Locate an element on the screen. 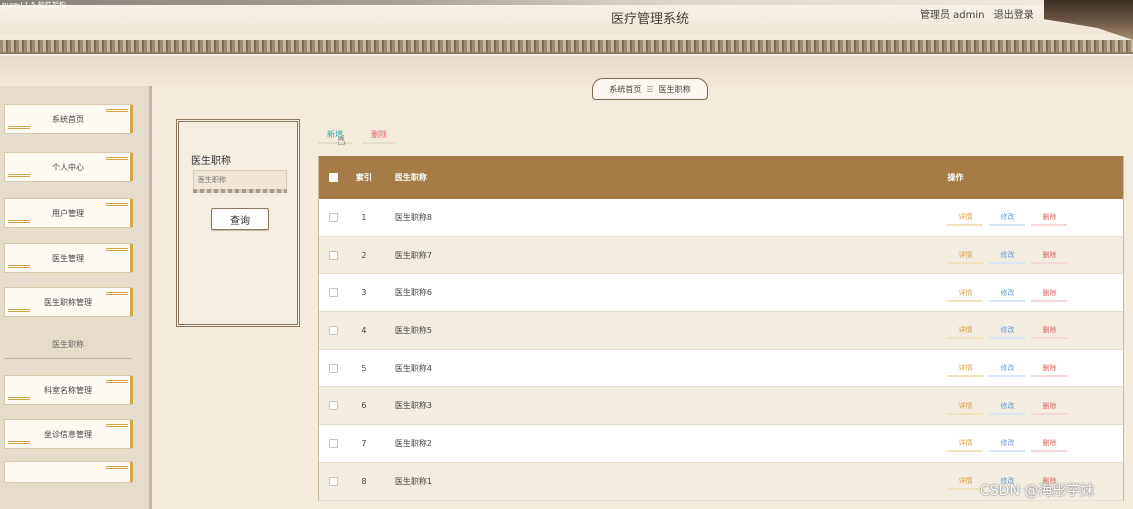 Image resolution: width=1133 pixels, height=509 pixels. sidebar-item-doctors: 医生管理 is located at coordinates (68, 258).